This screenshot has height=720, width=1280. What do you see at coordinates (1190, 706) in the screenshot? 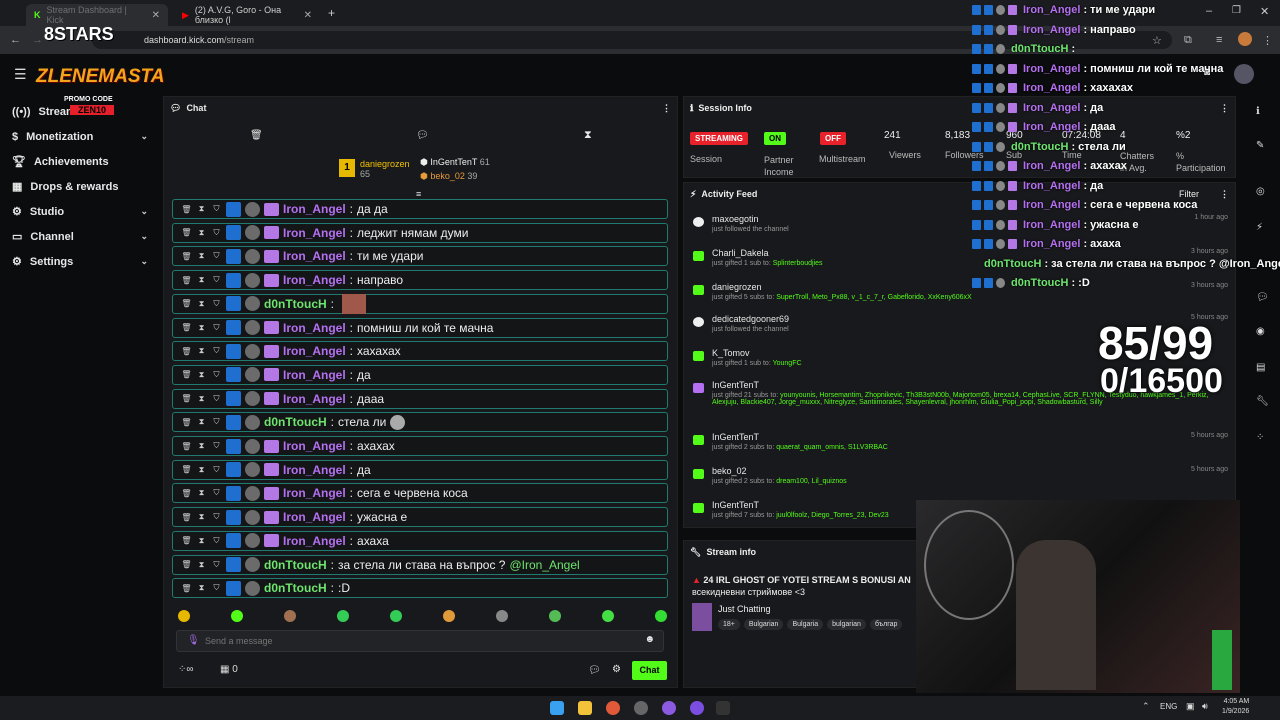
I see `network-icon: ▣` at bounding box center [1190, 706].